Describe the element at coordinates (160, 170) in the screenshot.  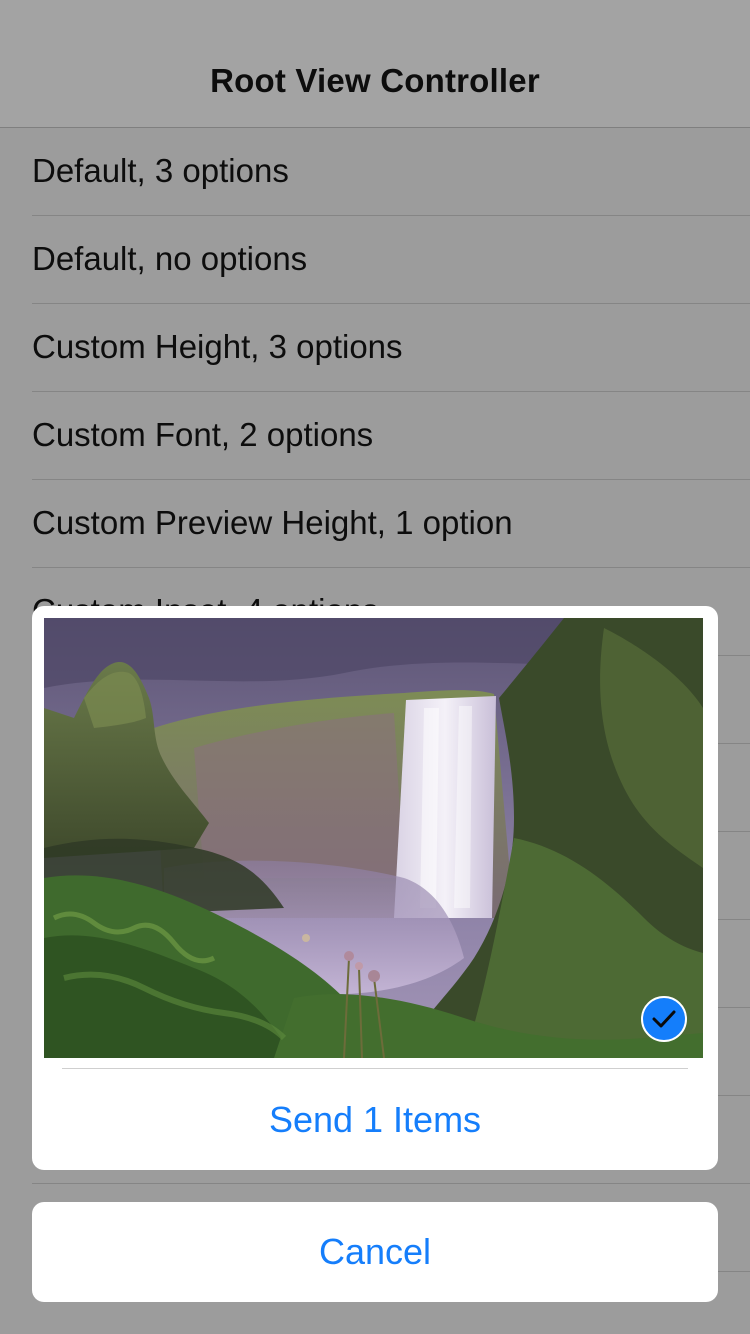
I see `row-label: Default, 3 options` at that location.